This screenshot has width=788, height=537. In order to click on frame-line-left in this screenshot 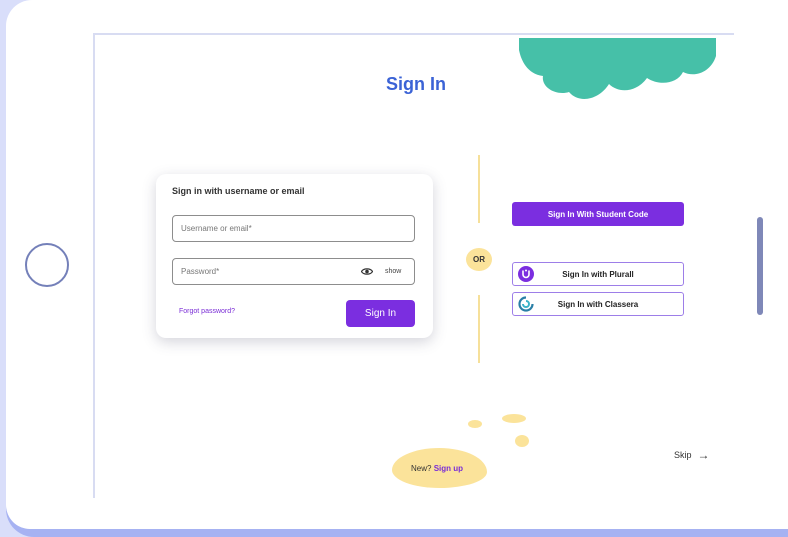, I will do `click(94, 265)`.